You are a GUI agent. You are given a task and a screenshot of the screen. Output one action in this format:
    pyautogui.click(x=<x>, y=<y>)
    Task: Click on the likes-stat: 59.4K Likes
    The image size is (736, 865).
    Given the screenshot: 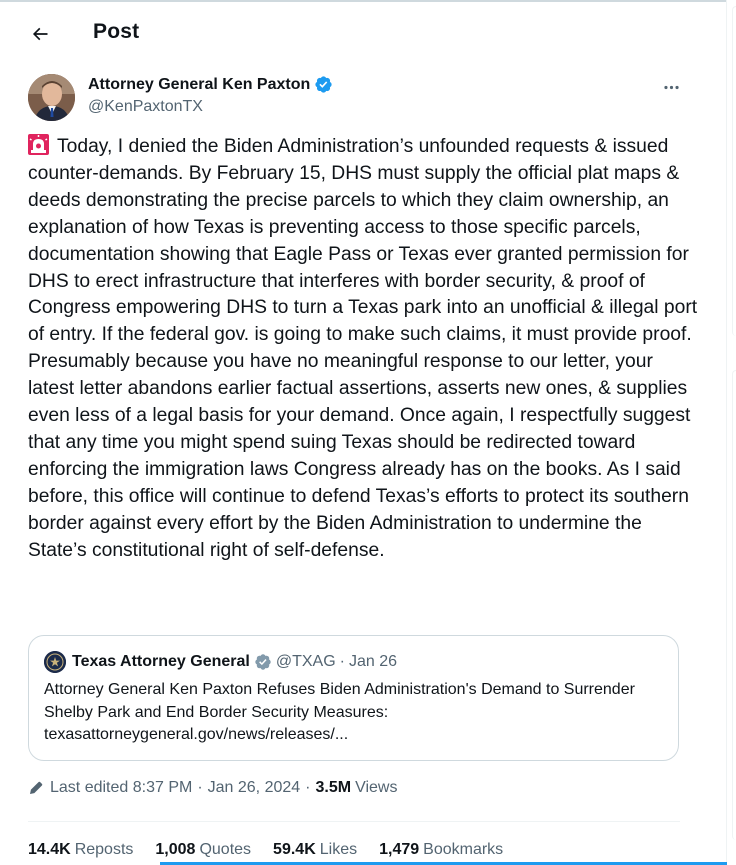 What is the action you would take?
    pyautogui.click(x=315, y=850)
    